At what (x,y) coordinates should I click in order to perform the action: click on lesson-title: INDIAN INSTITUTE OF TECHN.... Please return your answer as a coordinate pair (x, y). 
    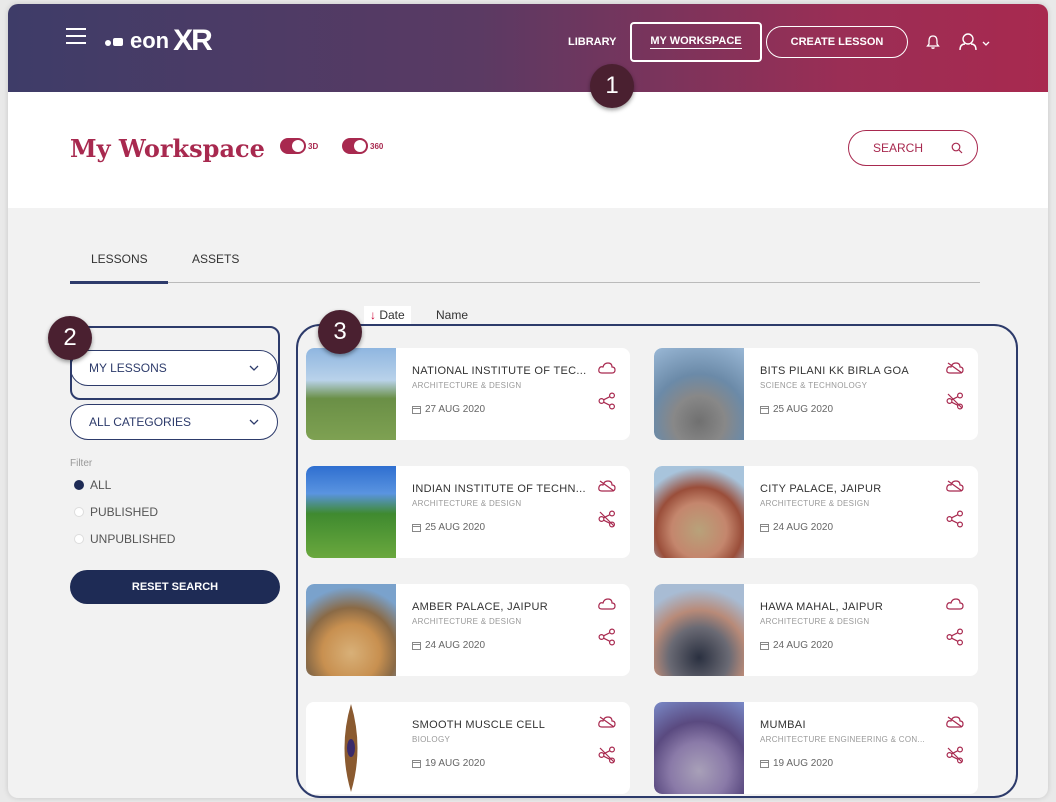
    Looking at the image, I should click on (499, 489).